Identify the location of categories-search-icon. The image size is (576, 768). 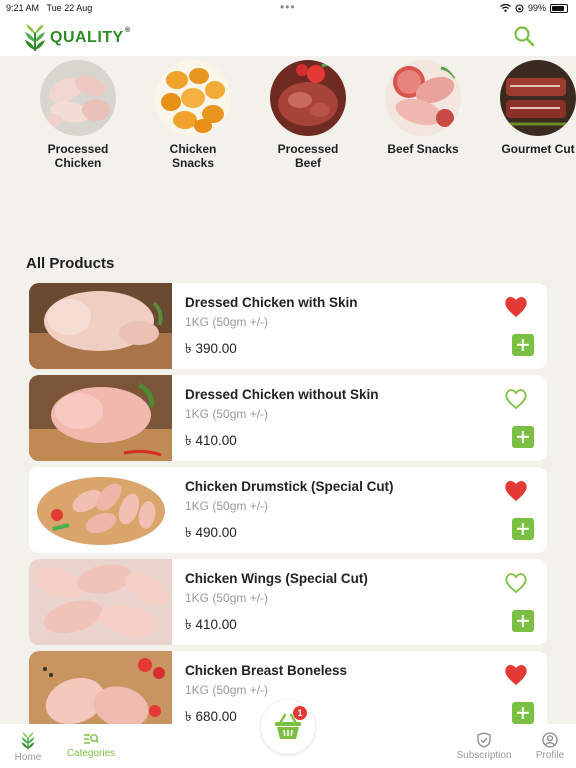
(91, 739).